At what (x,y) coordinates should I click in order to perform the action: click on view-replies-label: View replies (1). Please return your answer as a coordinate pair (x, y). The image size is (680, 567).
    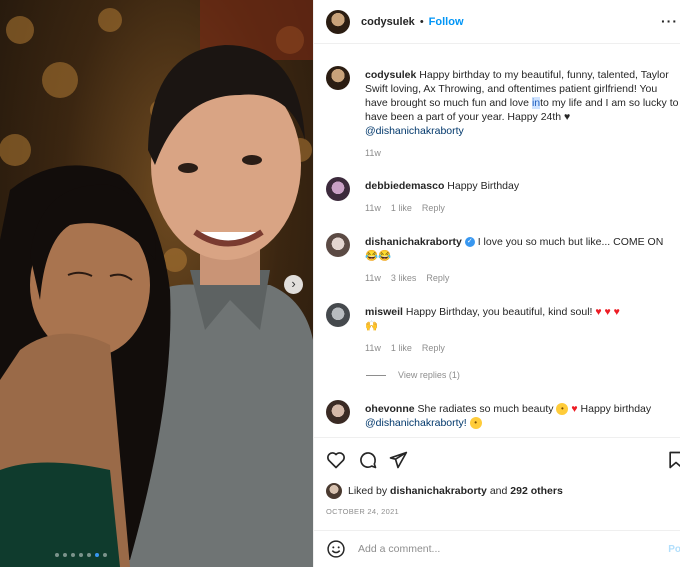
    Looking at the image, I should click on (429, 375).